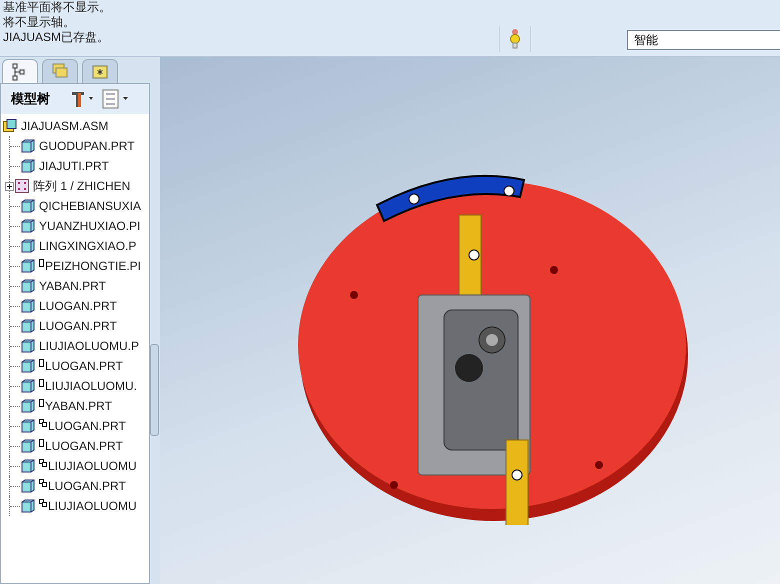 The width and height of the screenshot is (780, 584). I want to click on tree-item: JIAJUASM.ASM, so click(64, 126).